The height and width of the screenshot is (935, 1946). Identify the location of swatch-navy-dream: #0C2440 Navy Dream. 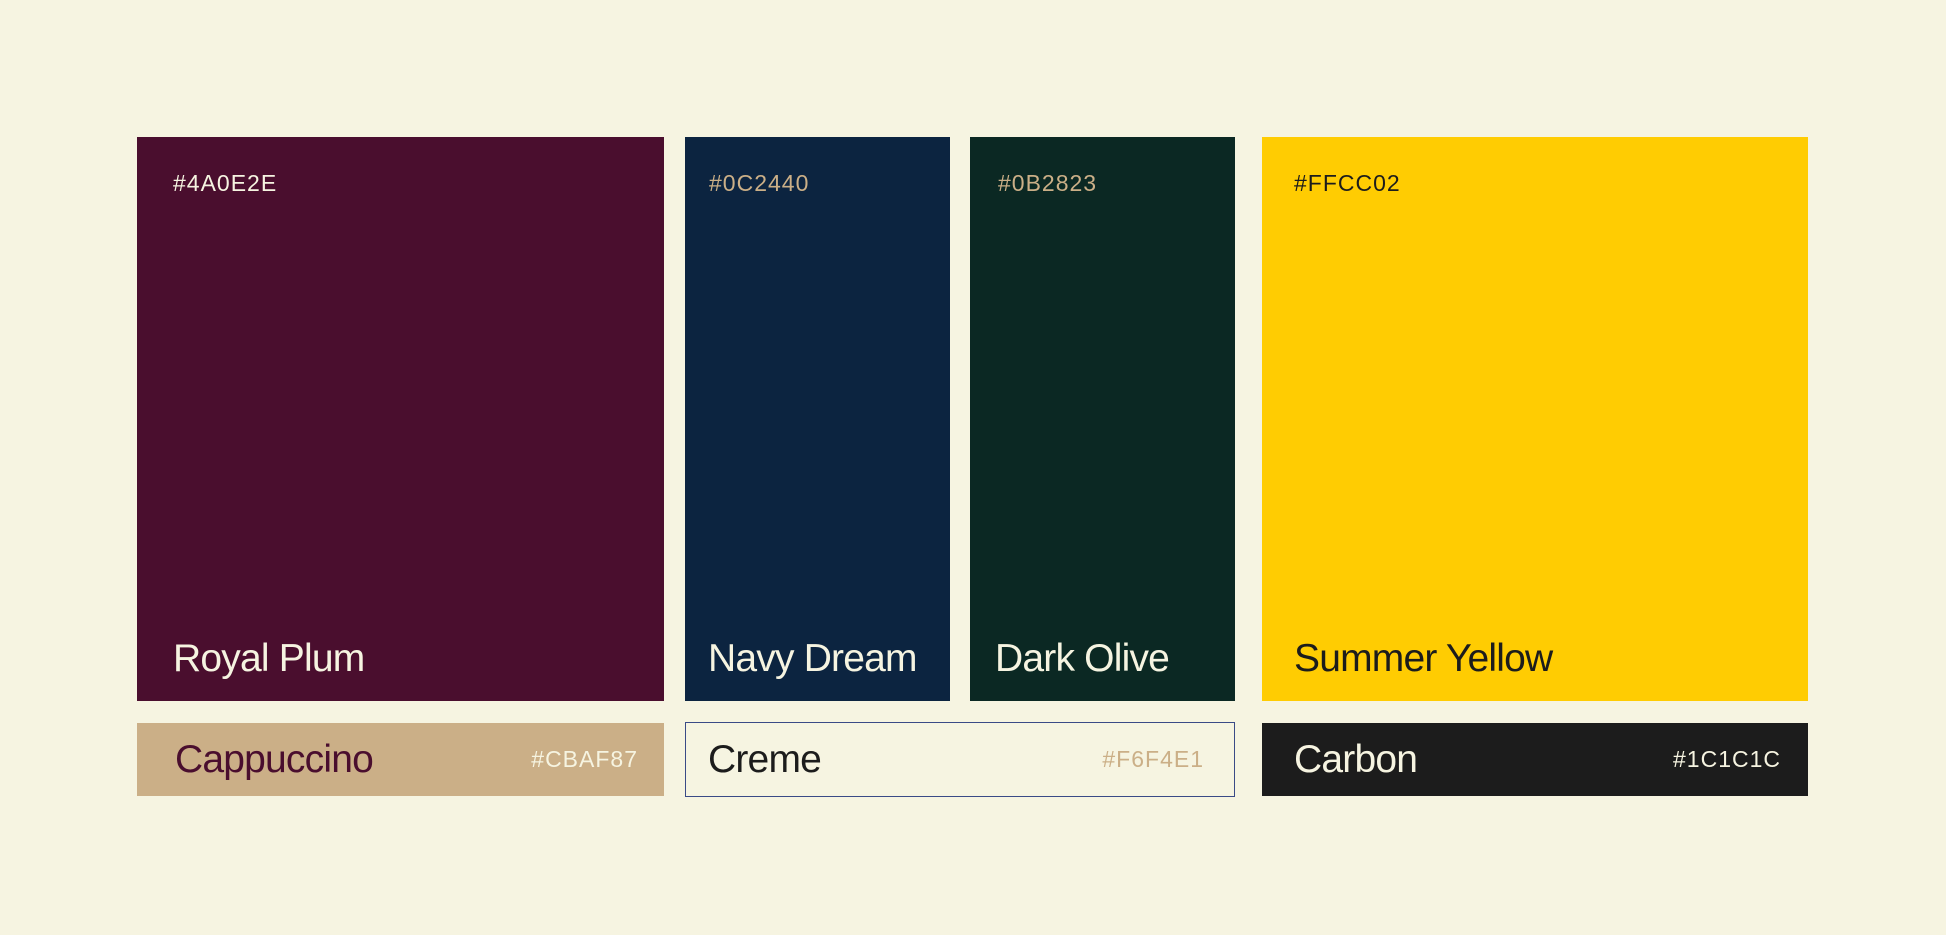
(817, 419).